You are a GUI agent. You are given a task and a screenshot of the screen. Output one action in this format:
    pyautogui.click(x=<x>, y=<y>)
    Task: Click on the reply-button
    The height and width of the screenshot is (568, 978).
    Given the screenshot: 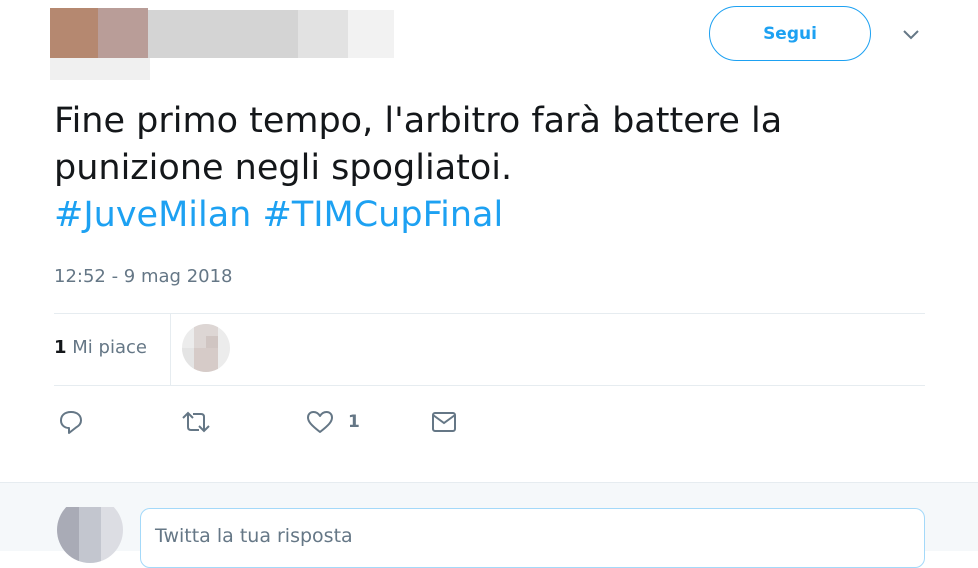 What is the action you would take?
    pyautogui.click(x=71, y=422)
    